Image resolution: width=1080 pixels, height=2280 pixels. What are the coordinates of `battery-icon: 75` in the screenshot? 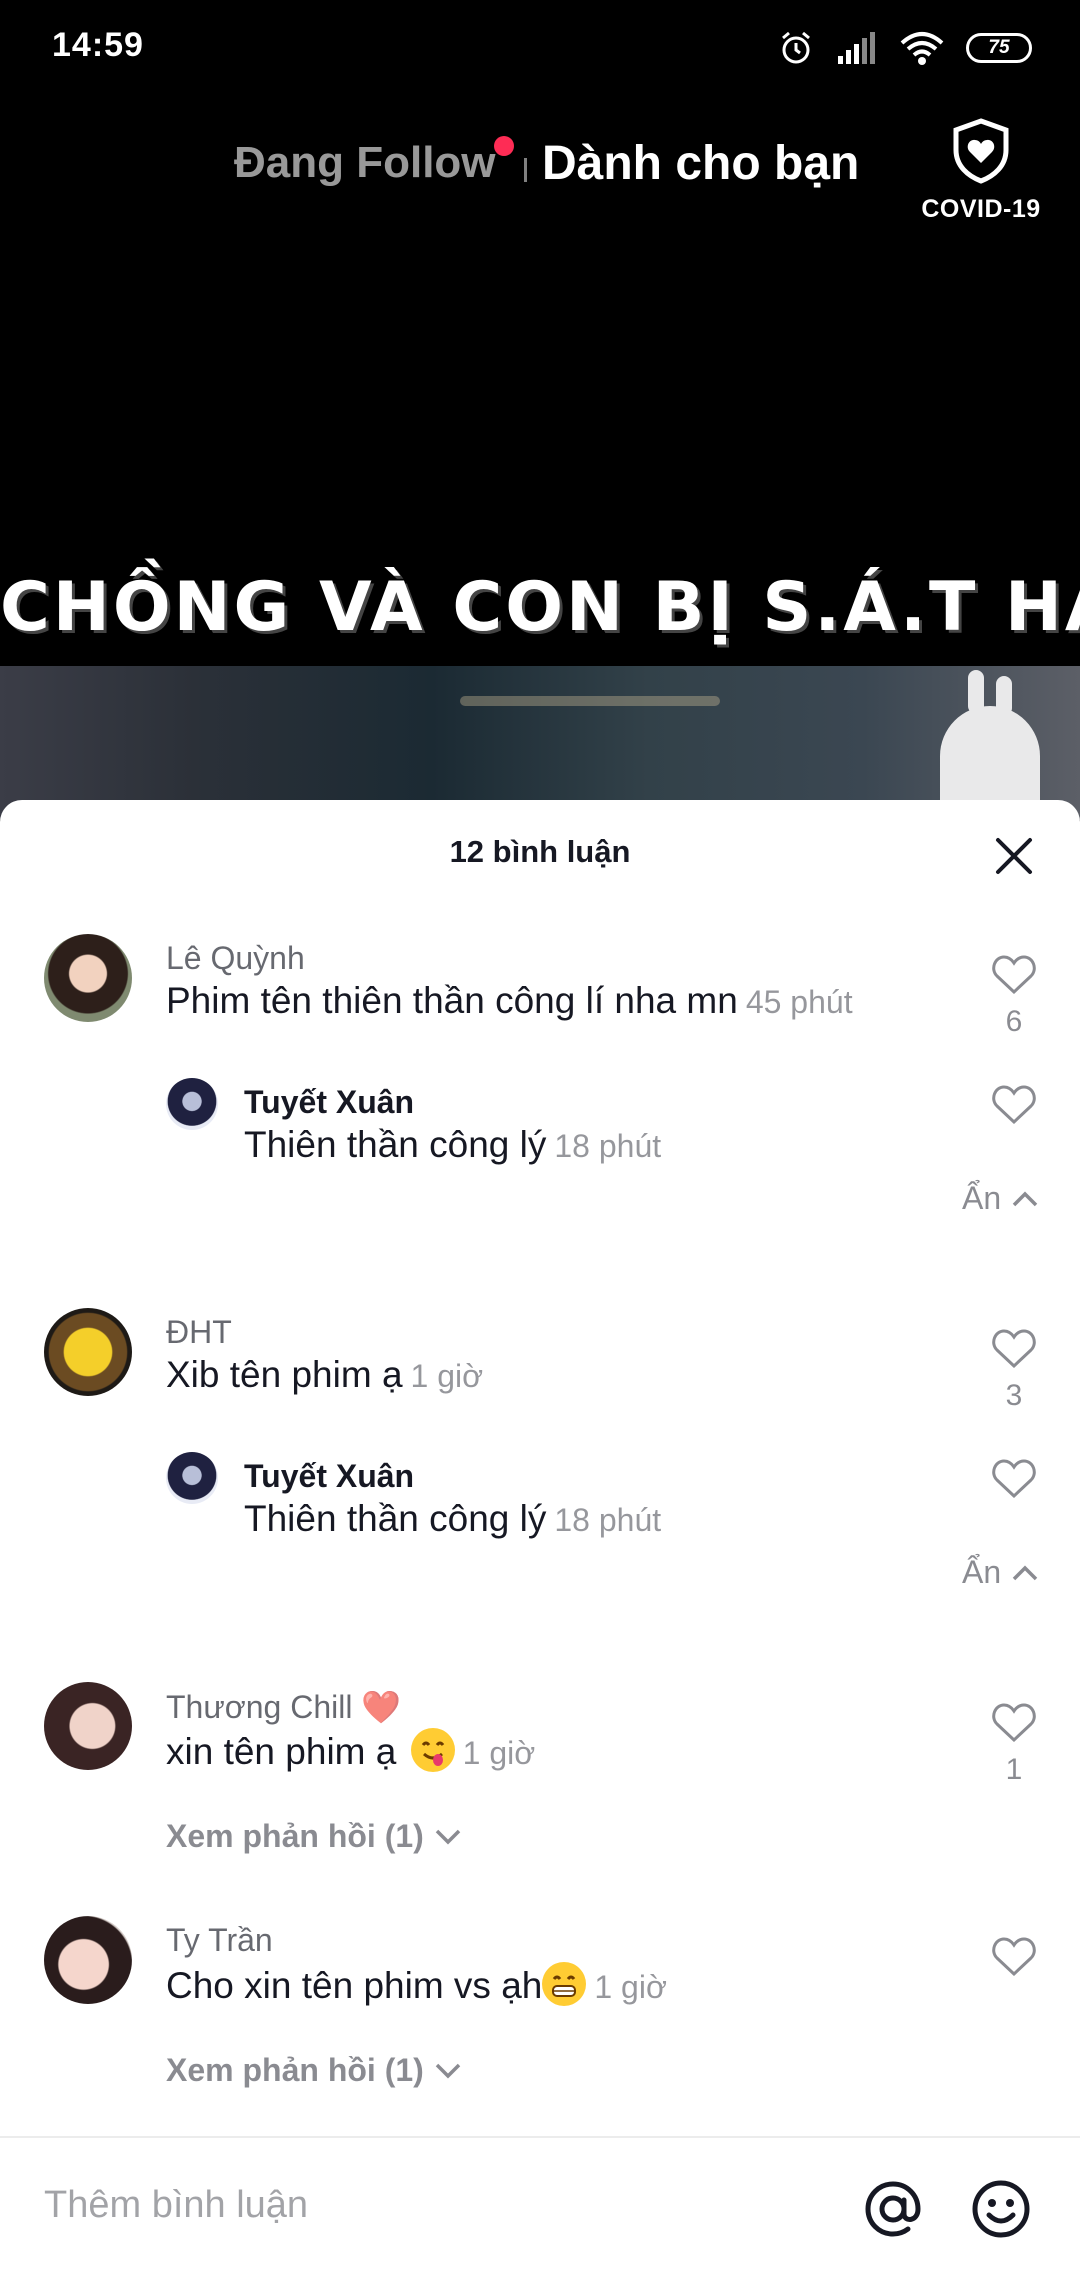 It's located at (999, 48).